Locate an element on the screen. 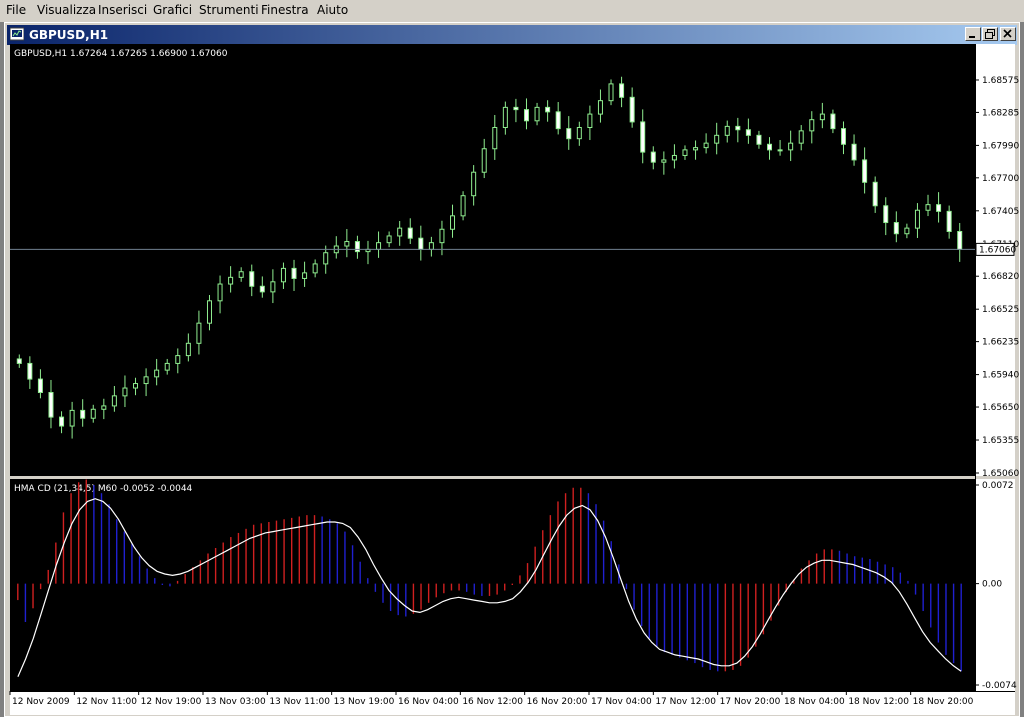 This screenshot has width=1024, height=717. price-tick-label: 1.66525 is located at coordinates (1000, 310).